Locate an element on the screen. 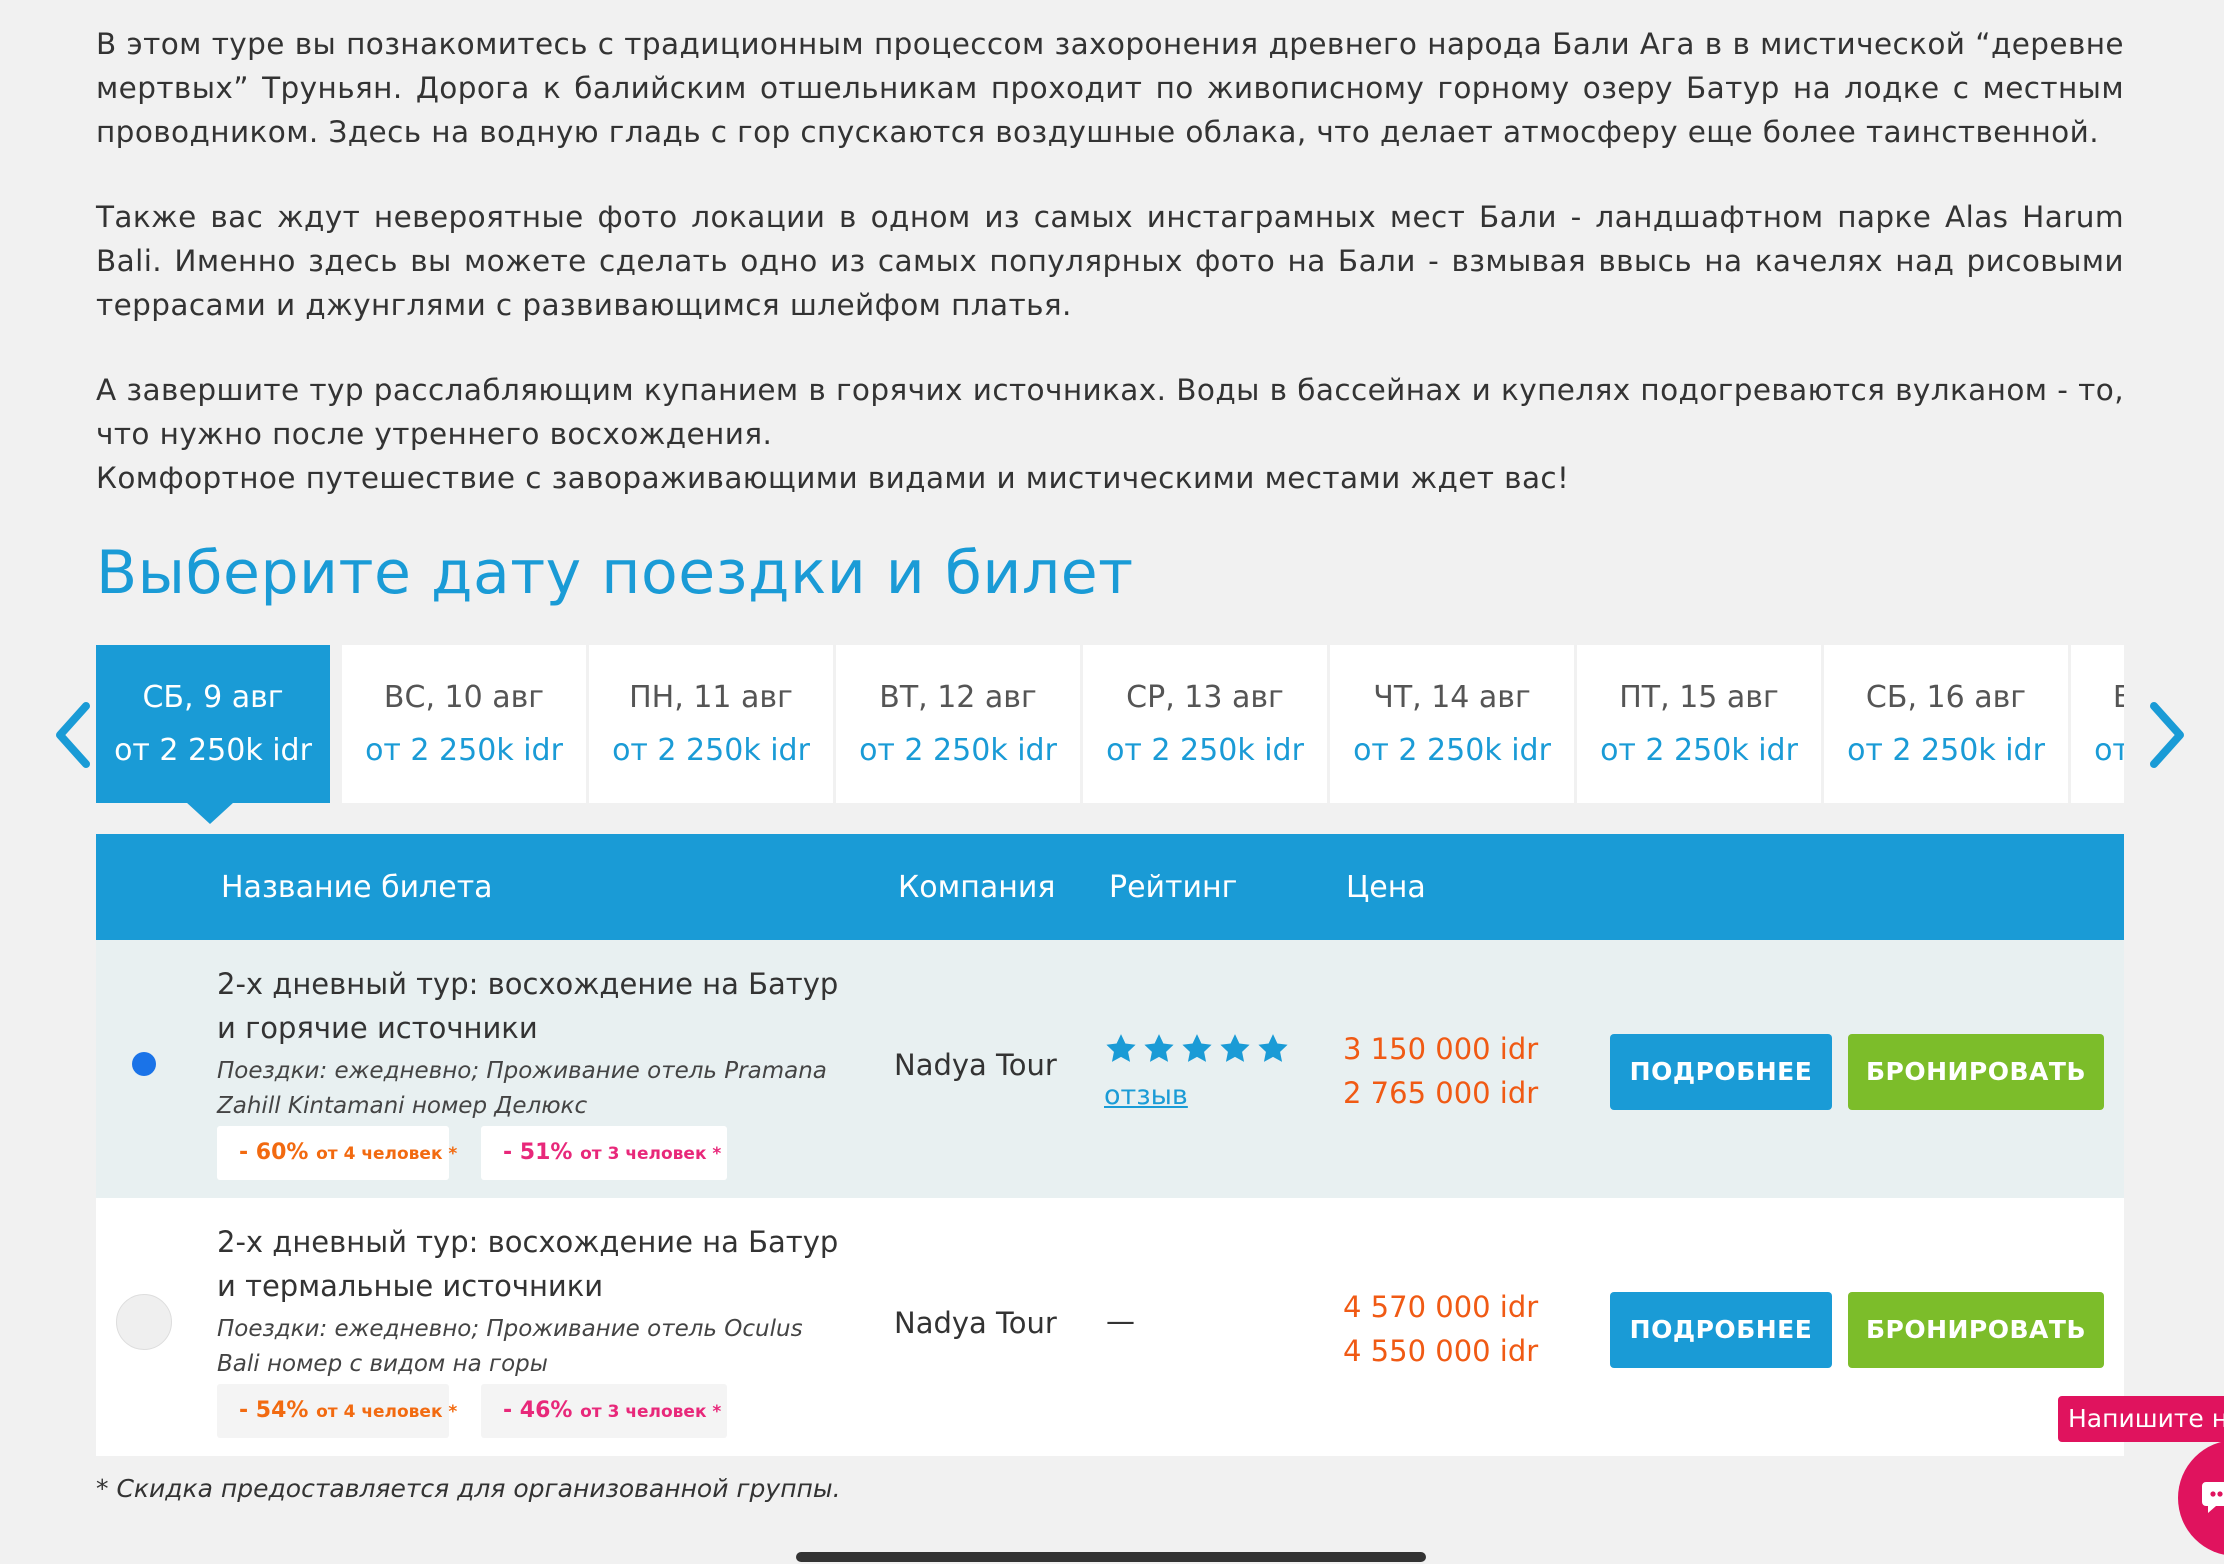  price-full: 4 570 000 idr is located at coordinates (1441, 1307).